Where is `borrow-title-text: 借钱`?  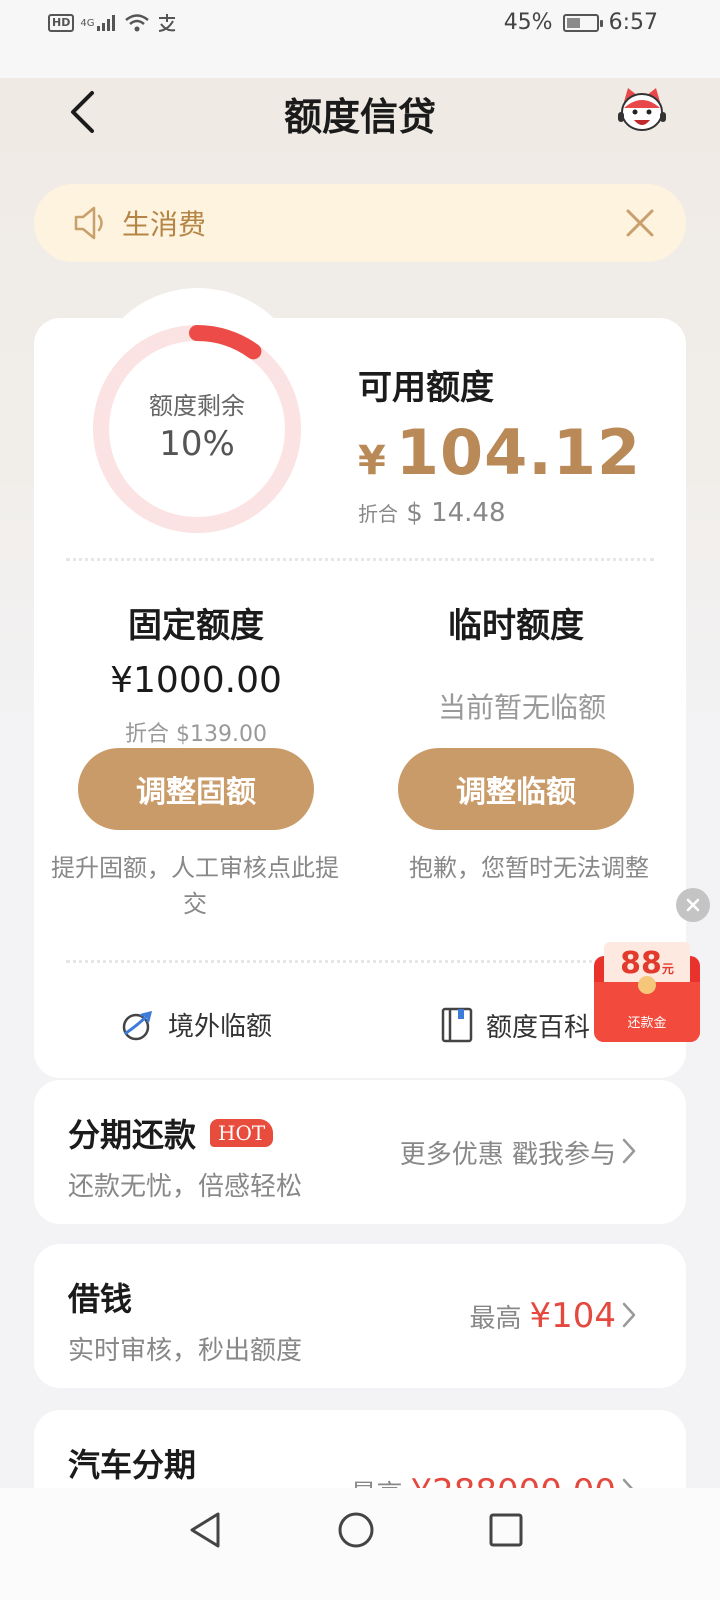 borrow-title-text: 借钱 is located at coordinates (100, 1299).